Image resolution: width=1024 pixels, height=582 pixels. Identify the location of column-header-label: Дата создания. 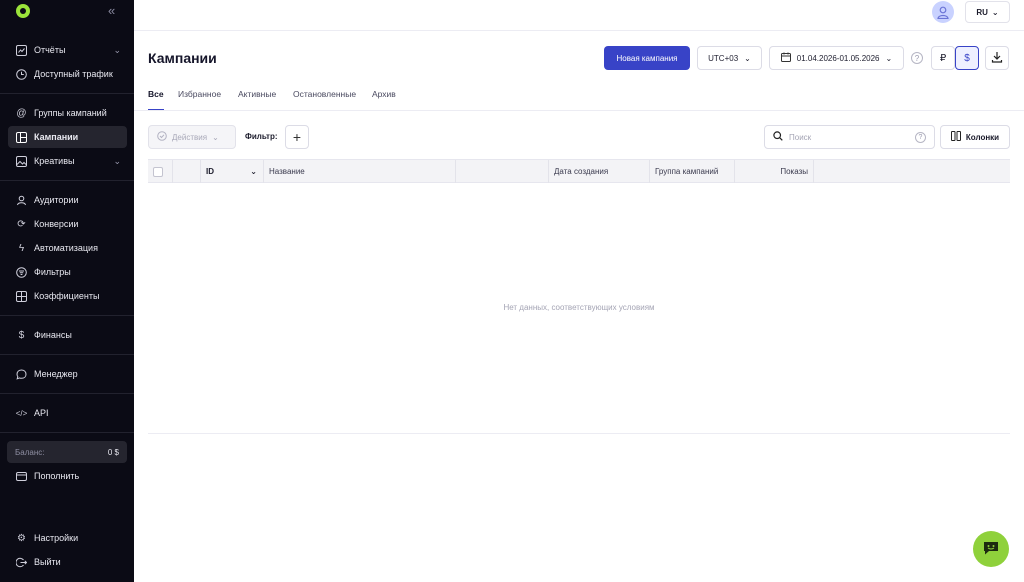
(581, 171).